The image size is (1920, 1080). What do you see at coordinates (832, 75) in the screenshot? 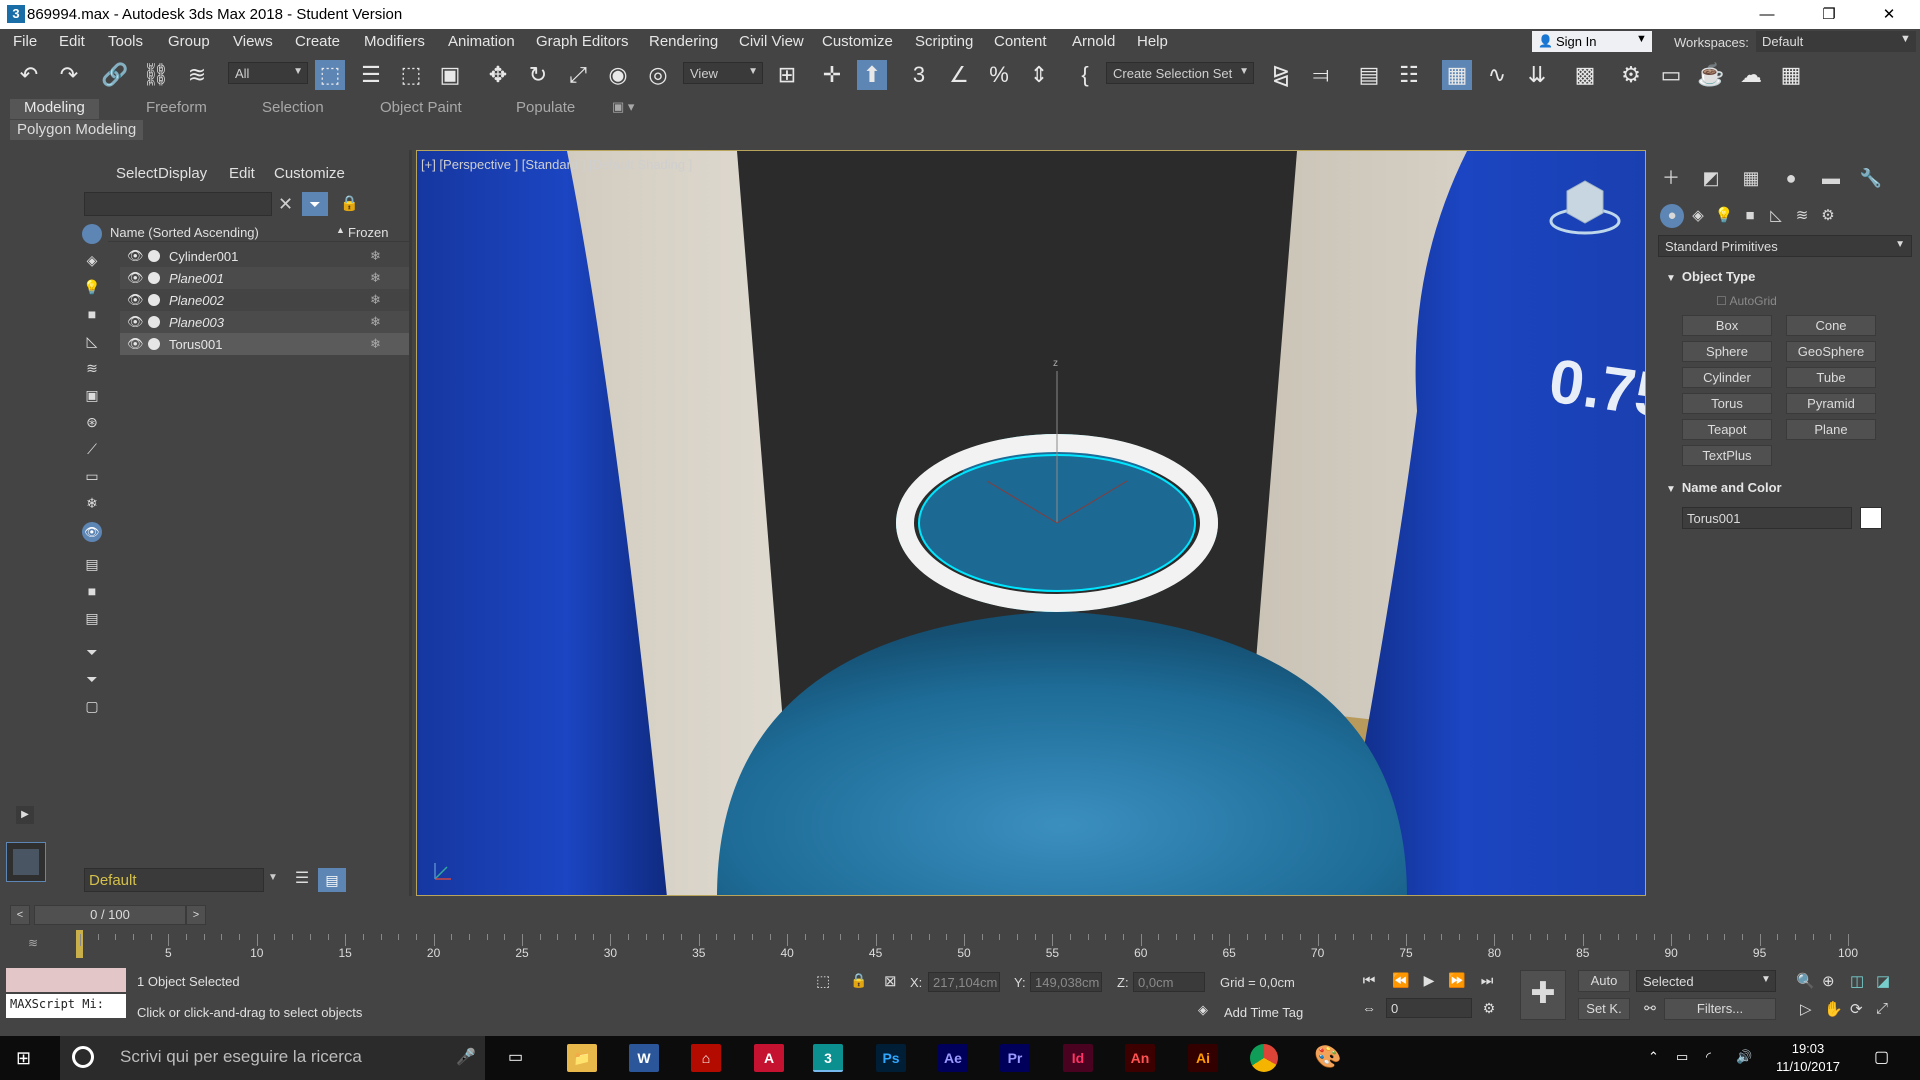
I see `select-manipulate-icon: ✛` at bounding box center [832, 75].